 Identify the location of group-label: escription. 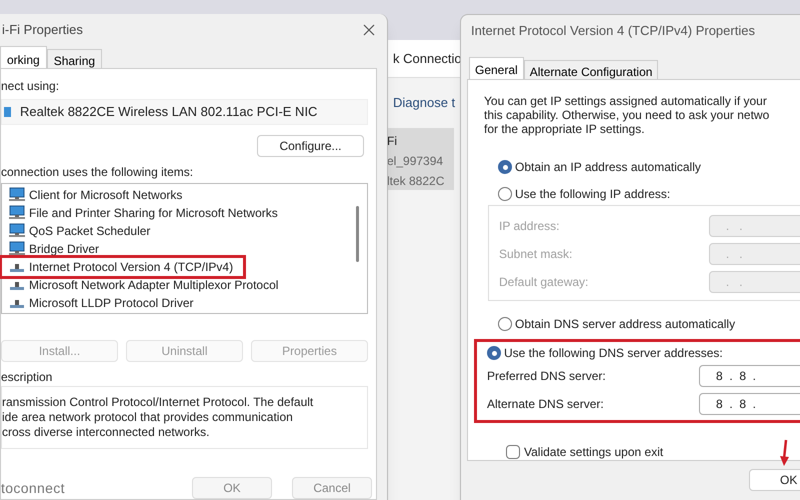
(27, 377).